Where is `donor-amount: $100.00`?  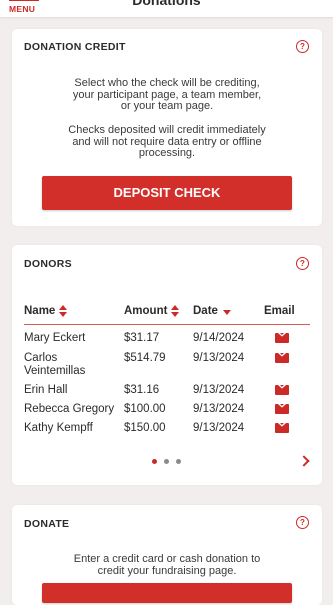
donor-amount: $100.00 is located at coordinates (145, 409).